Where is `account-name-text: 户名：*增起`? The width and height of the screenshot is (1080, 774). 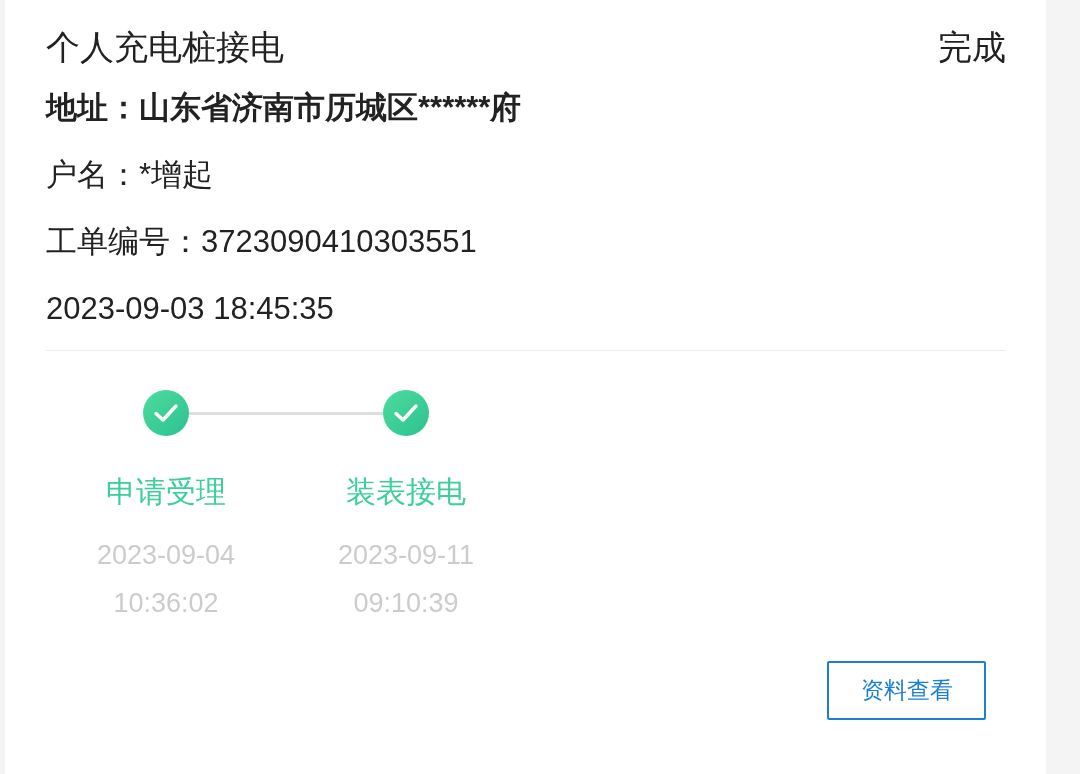
account-name-text: 户名：*增起 is located at coordinates (130, 174).